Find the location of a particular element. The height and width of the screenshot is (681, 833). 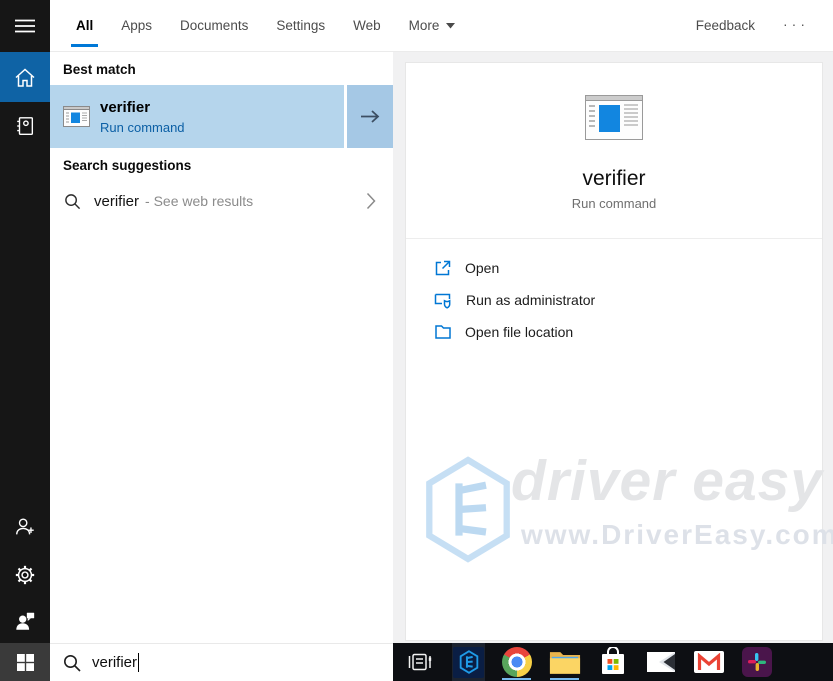

hamburger-icon is located at coordinates (25, 26).